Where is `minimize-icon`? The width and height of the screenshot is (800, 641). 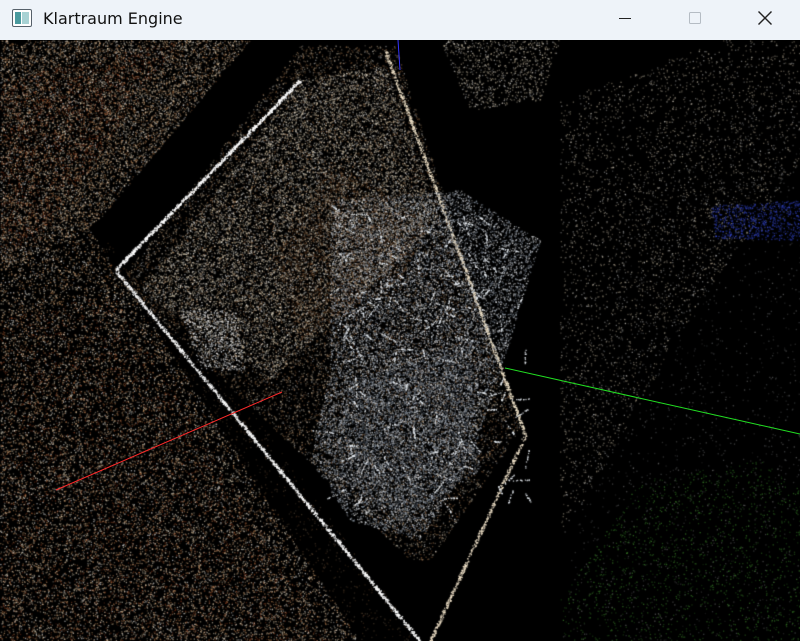 minimize-icon is located at coordinates (625, 20).